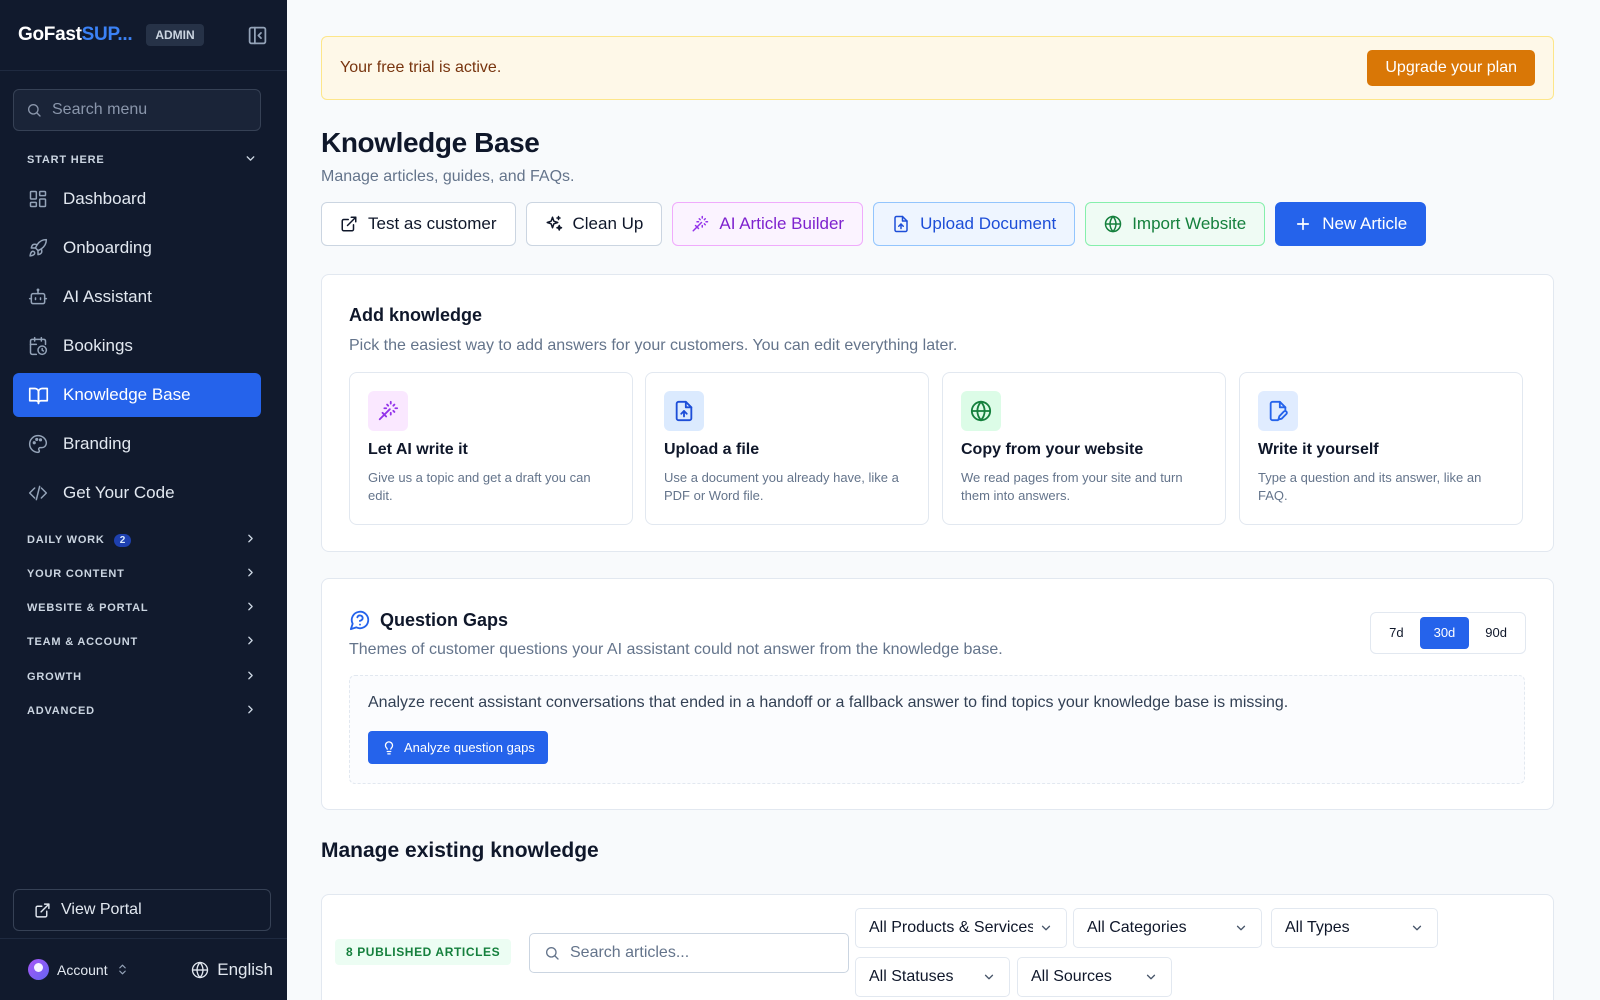 This screenshot has height=1000, width=1600. What do you see at coordinates (1354, 928) in the screenshot?
I see `types-filter-select: All Types` at bounding box center [1354, 928].